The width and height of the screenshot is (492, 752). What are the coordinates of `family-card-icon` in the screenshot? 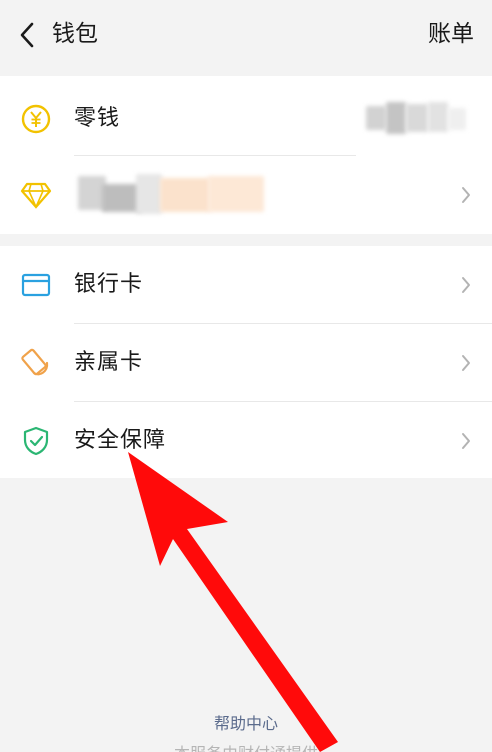 It's located at (36, 363).